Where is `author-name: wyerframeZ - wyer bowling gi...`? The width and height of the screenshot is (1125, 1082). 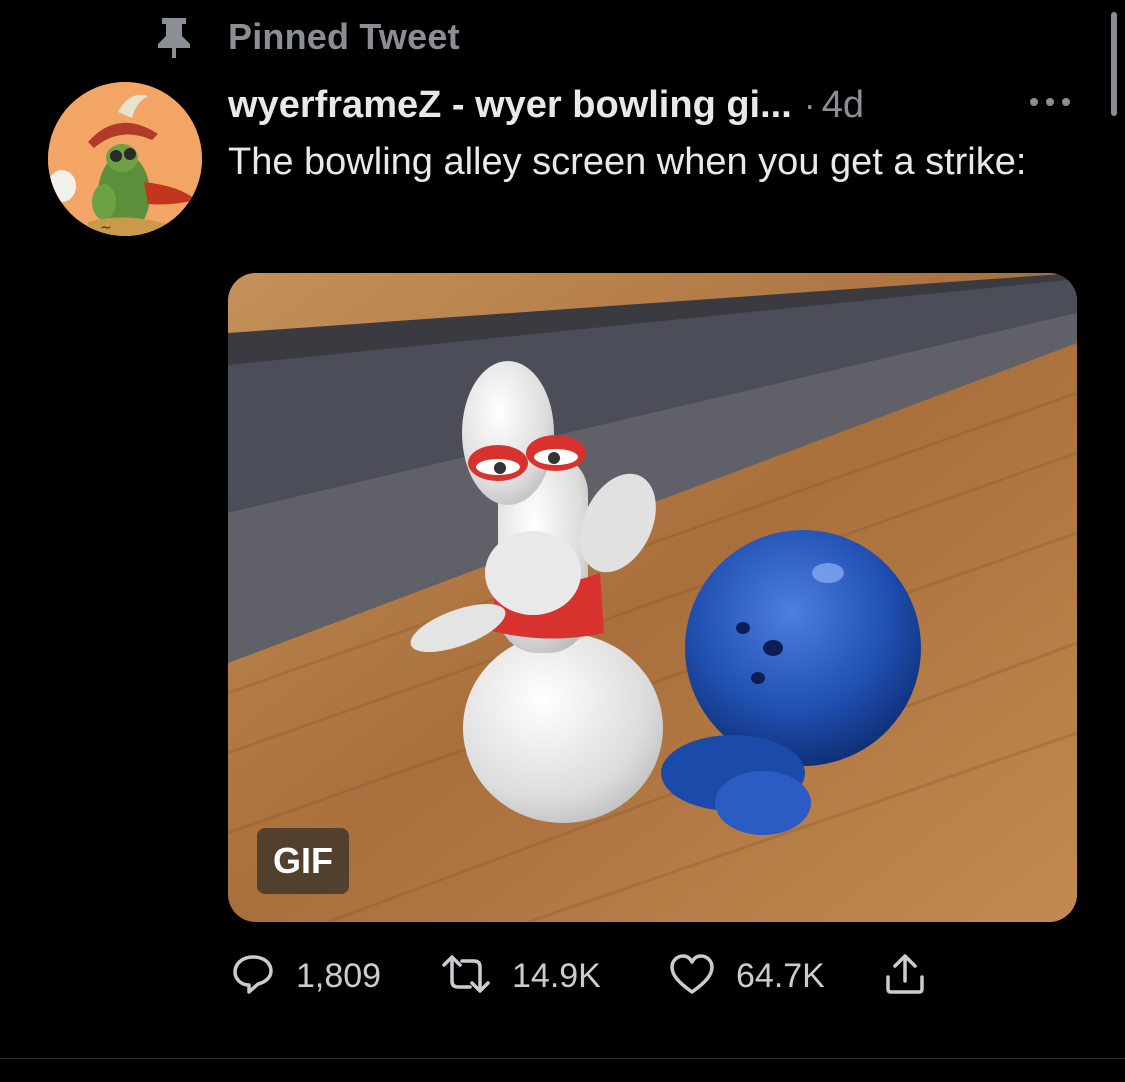 author-name: wyerframeZ - wyer bowling gi... is located at coordinates (510, 105).